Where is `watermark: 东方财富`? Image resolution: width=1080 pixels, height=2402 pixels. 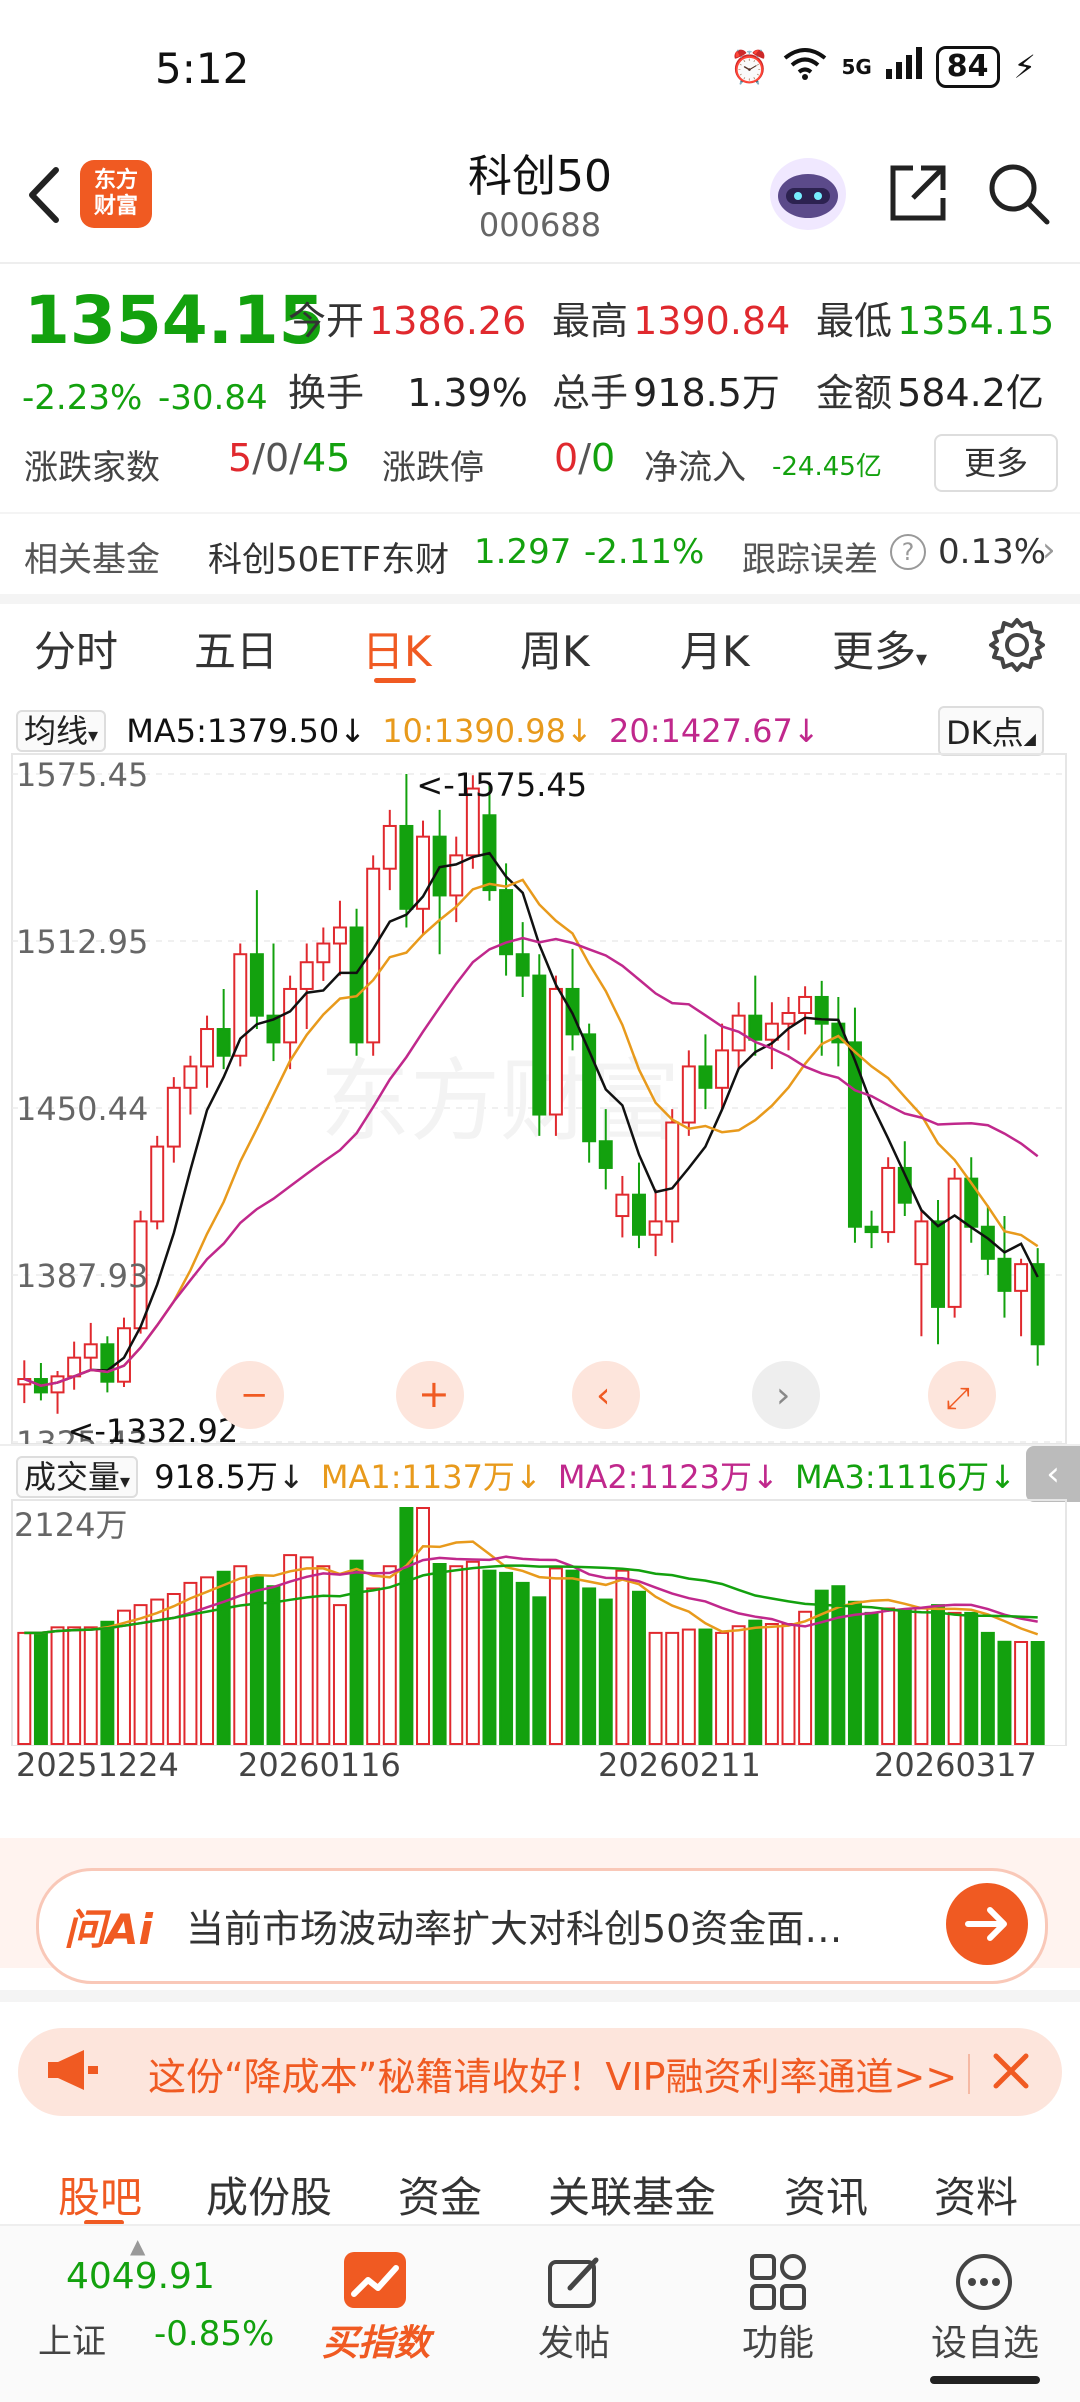
watermark: 东方财富 is located at coordinates (500, 1101).